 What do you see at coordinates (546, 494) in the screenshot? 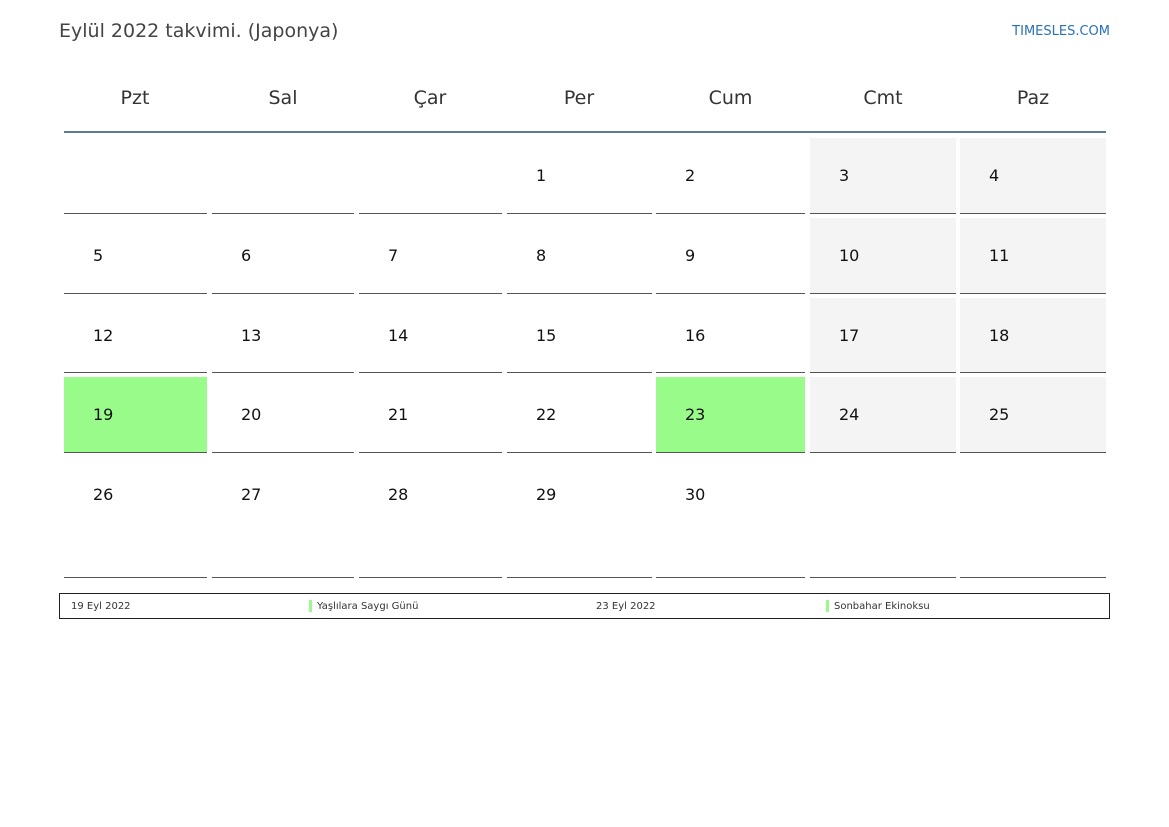
I see `day-number: 29` at bounding box center [546, 494].